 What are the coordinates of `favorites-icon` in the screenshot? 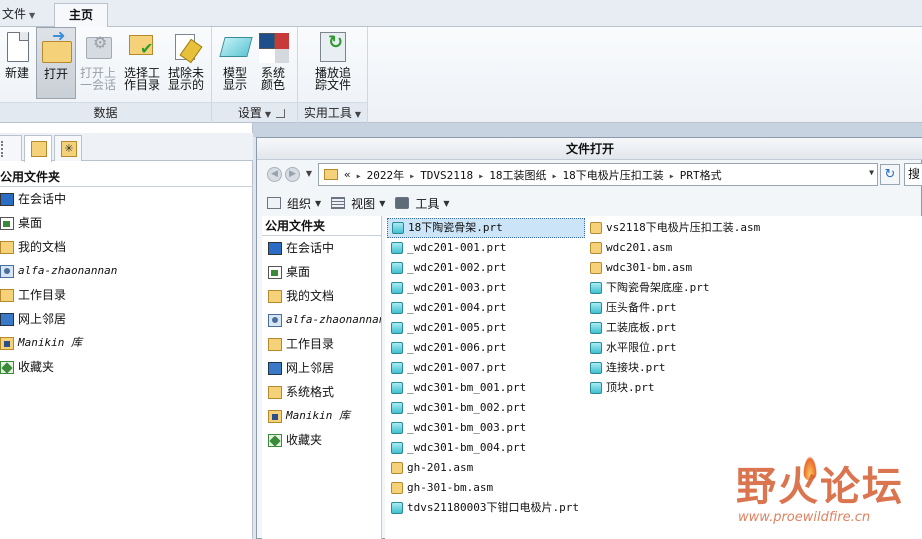 It's located at (275, 440).